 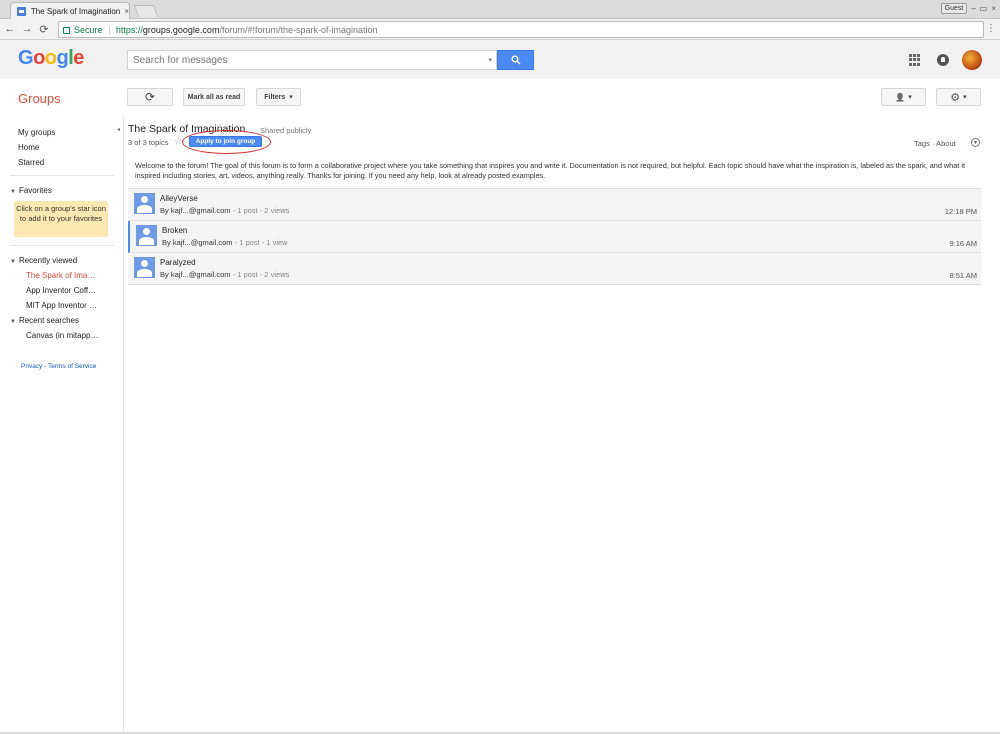 What do you see at coordinates (126, 11) in the screenshot?
I see `tab-close-icon: ×` at bounding box center [126, 11].